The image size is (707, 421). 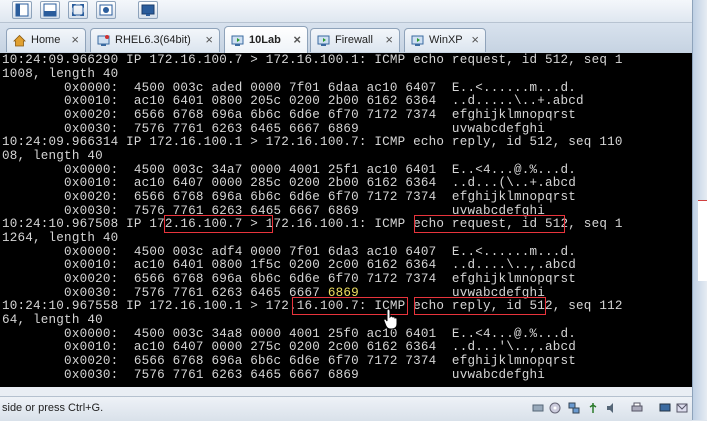 I want to click on window-edge, so click(x=699, y=210).